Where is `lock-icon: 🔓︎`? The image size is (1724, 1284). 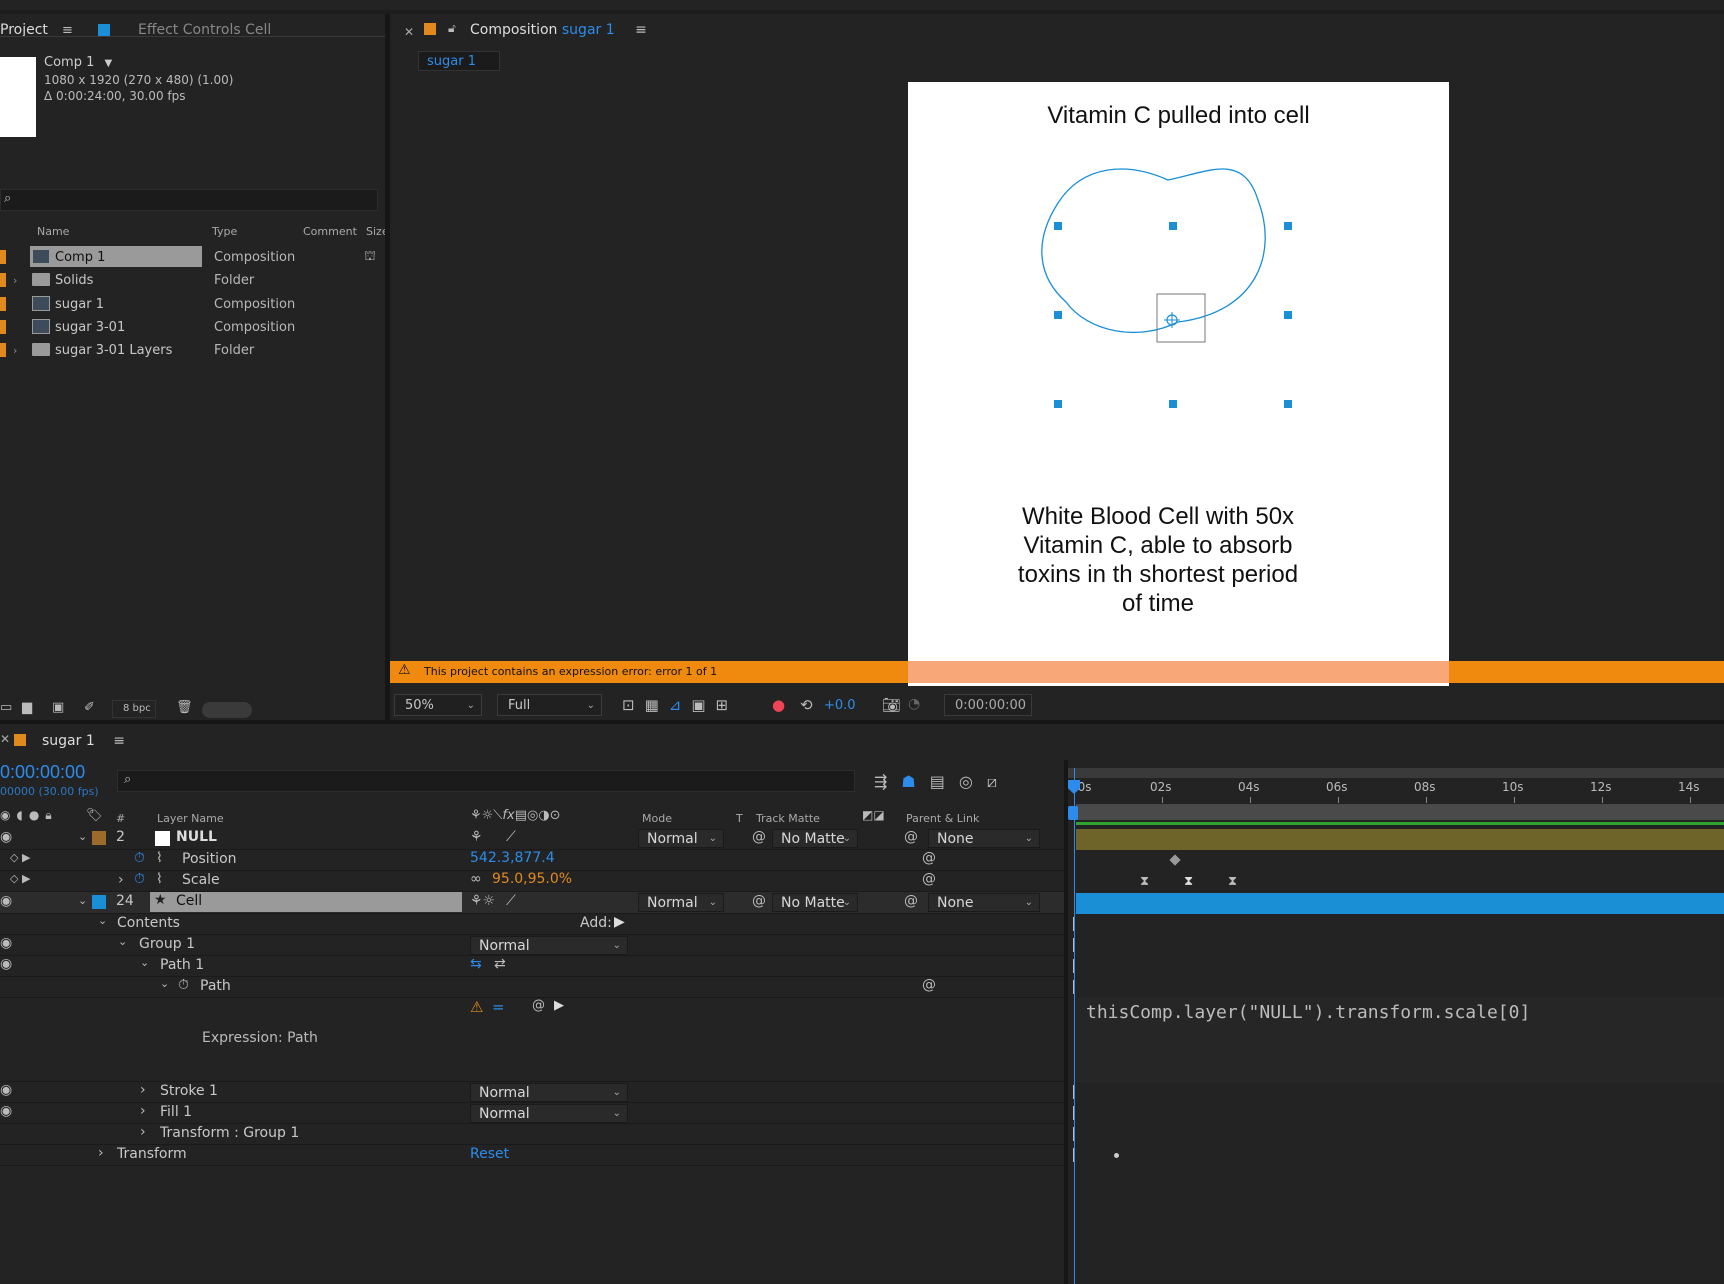 lock-icon: 🔓︎ is located at coordinates (452, 28).